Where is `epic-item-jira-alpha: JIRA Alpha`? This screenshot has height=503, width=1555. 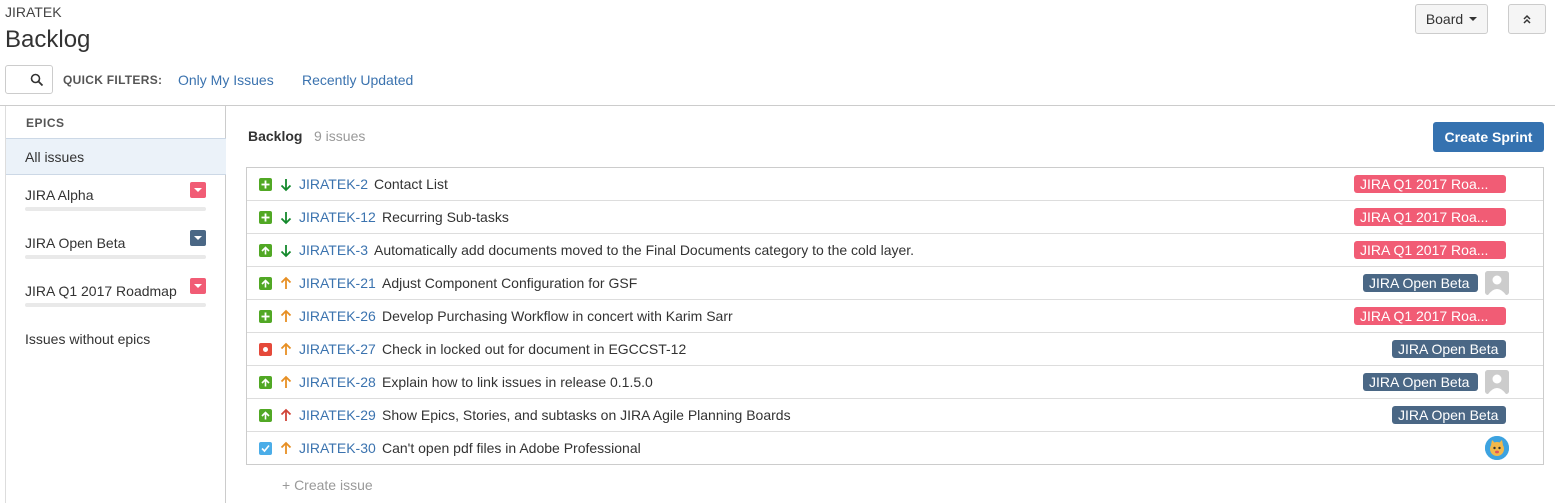 epic-item-jira-alpha: JIRA Alpha is located at coordinates (116, 206).